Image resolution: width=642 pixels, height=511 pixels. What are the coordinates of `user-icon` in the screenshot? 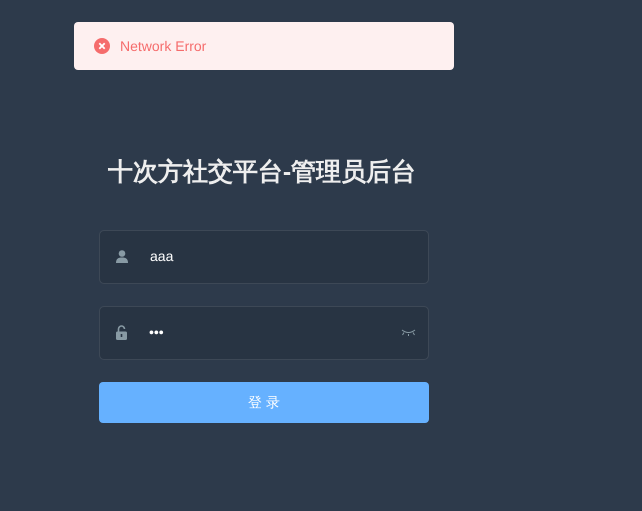 It's located at (122, 256).